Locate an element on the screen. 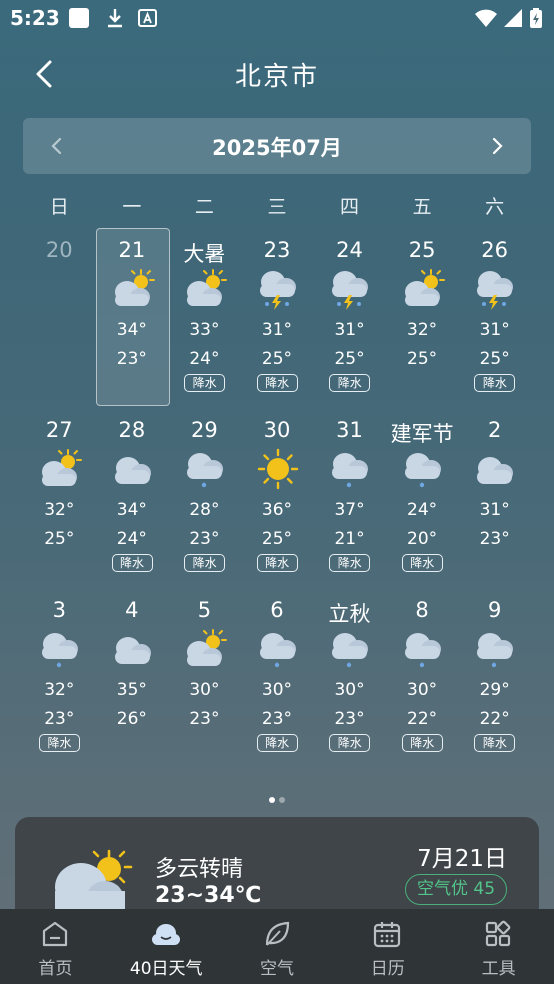 This screenshot has height=984, width=554. nav-40day: 40日天气 is located at coordinates (166, 946).